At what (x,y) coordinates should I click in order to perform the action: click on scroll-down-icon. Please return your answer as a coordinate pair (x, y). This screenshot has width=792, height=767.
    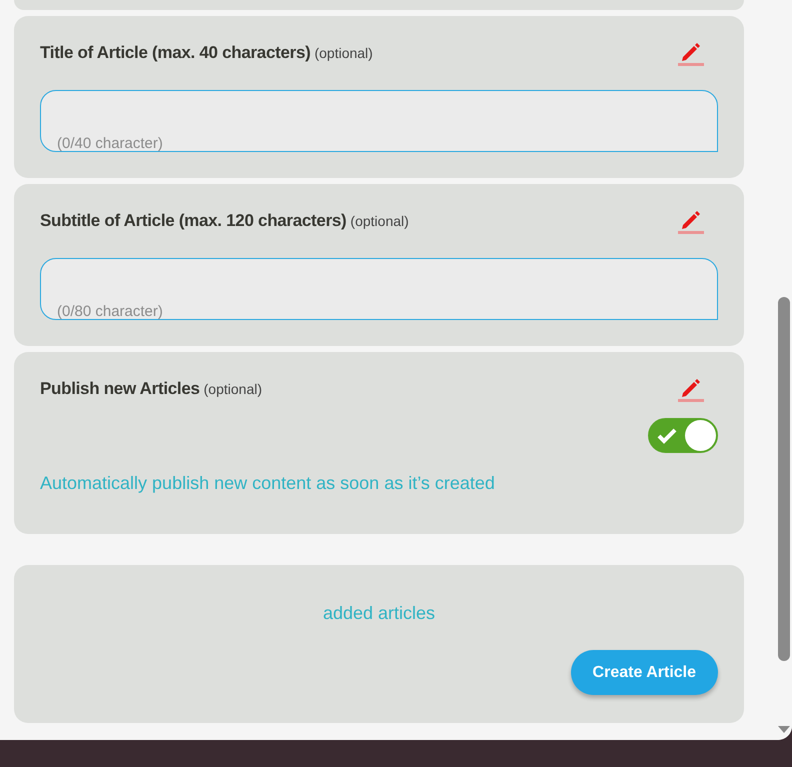
    Looking at the image, I should click on (784, 730).